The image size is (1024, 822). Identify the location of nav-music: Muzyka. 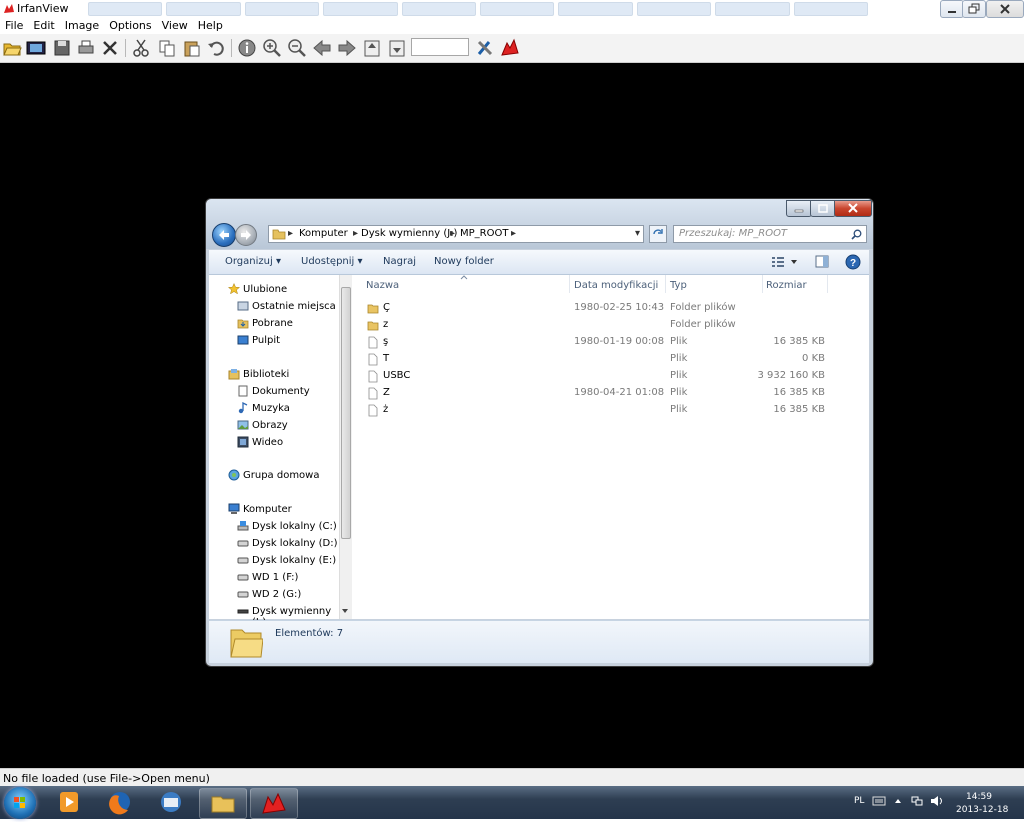
(271, 408).